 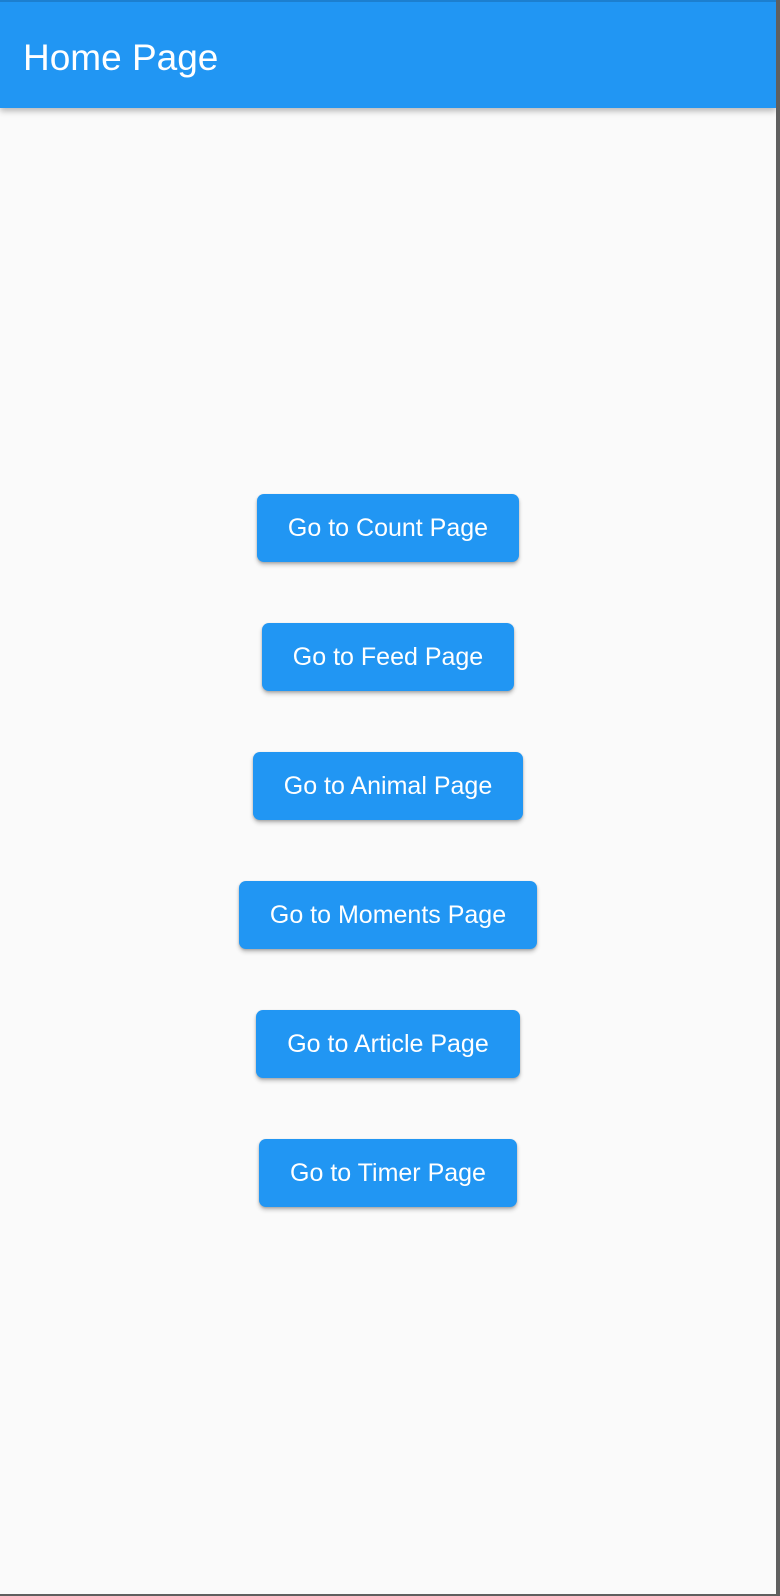 I want to click on app-bar: Home Page, so click(x=388, y=54).